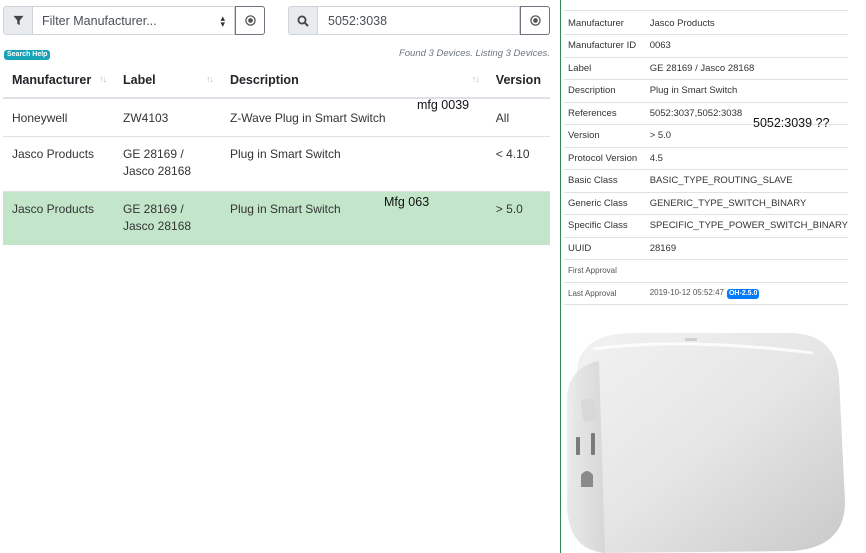  What do you see at coordinates (560, 276) in the screenshot?
I see `panel-divider` at bounding box center [560, 276].